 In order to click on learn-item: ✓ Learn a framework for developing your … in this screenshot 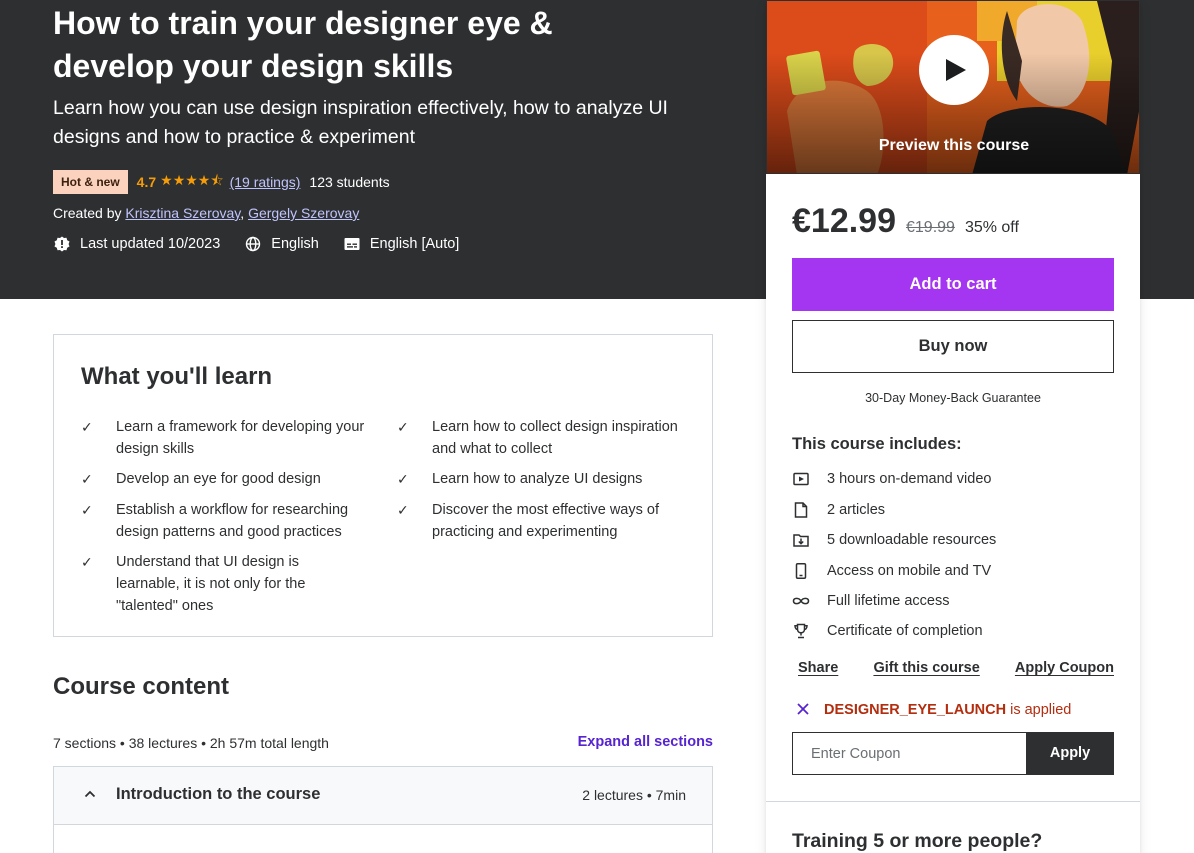, I will do `click(228, 438)`.